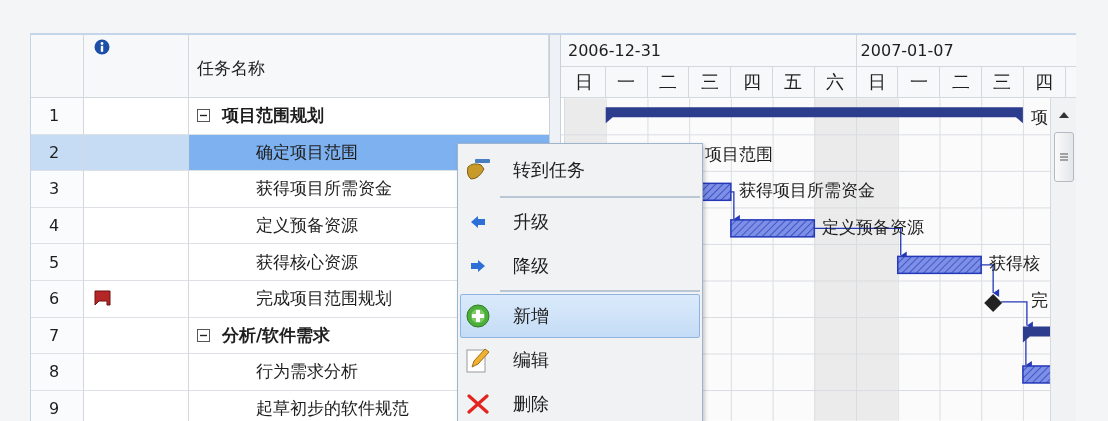  Describe the element at coordinates (614, 50) in the screenshot. I see `week-label: 2006-12-31` at that location.